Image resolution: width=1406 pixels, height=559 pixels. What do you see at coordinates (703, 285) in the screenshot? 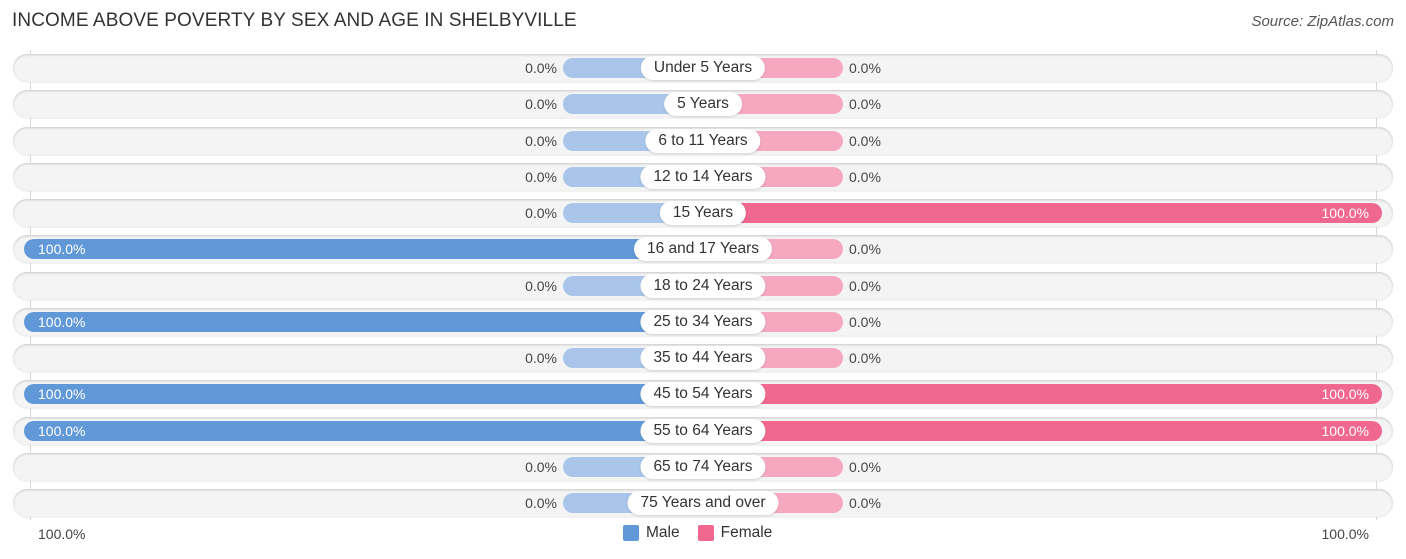
I see `category-label: 18 to 24 Years` at bounding box center [703, 285].